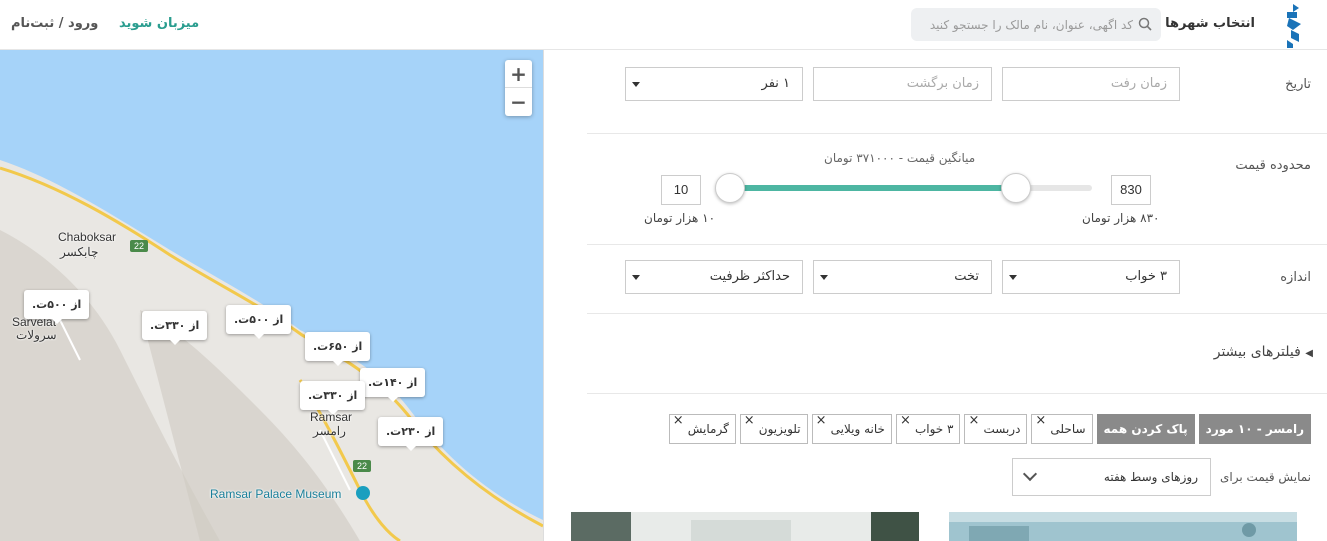  What do you see at coordinates (79, 252) in the screenshot?
I see `place-chaboksar-fa: چابکسر` at bounding box center [79, 252].